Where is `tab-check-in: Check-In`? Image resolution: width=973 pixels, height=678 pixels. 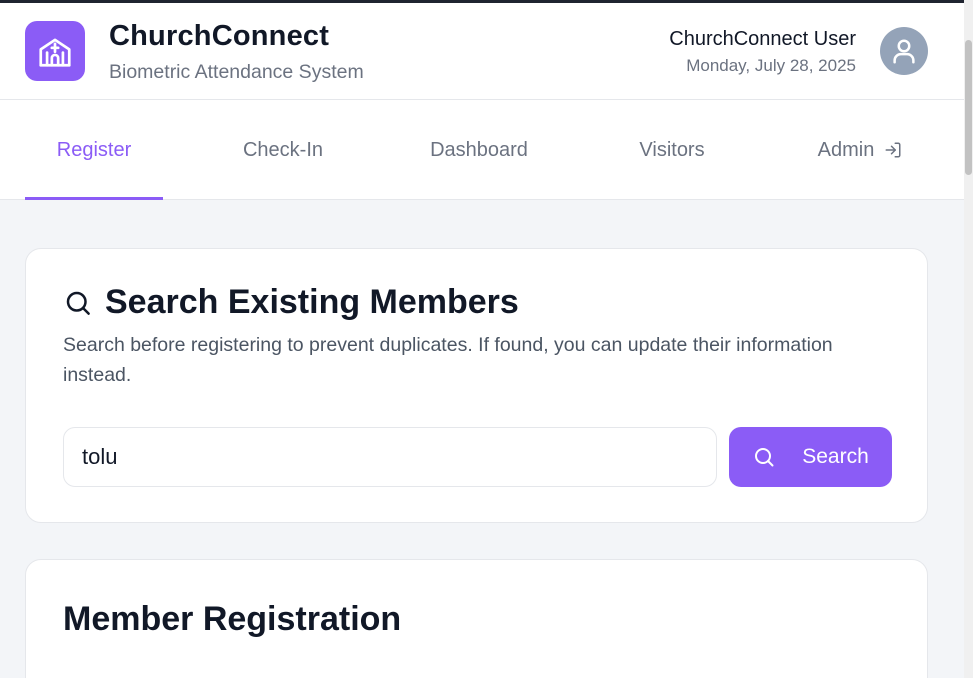
tab-check-in: Check-In is located at coordinates (283, 149).